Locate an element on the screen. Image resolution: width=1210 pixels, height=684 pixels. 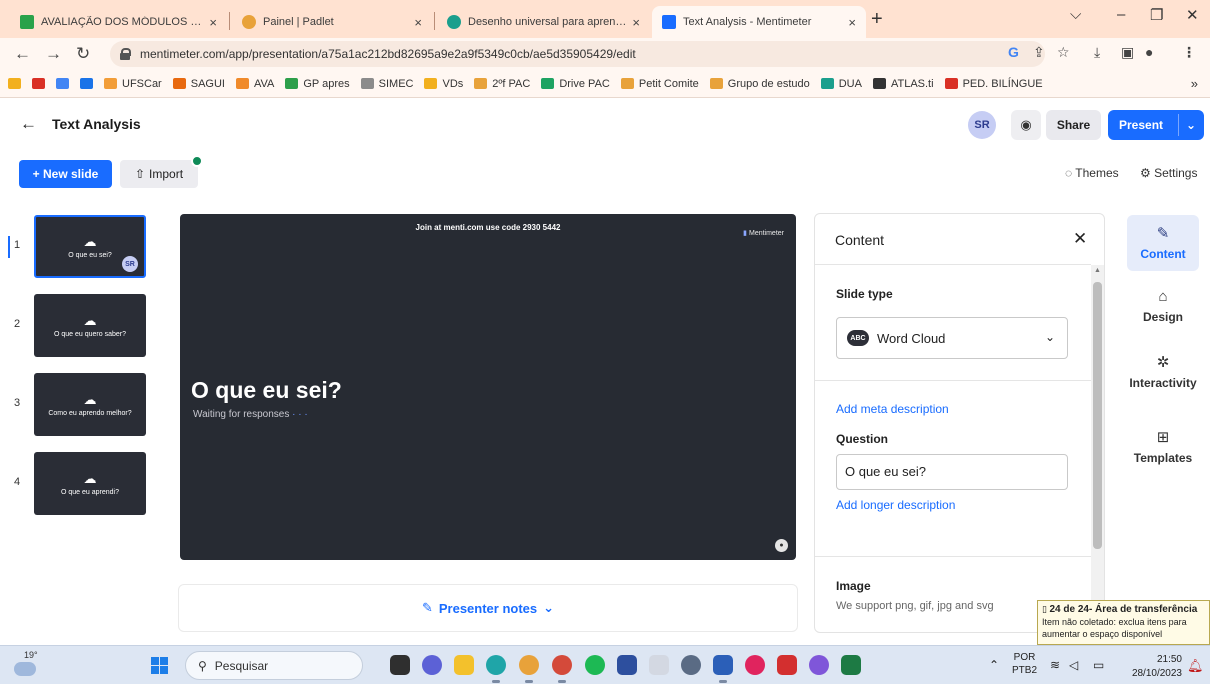
store-icon is located at coordinates (627, 665).